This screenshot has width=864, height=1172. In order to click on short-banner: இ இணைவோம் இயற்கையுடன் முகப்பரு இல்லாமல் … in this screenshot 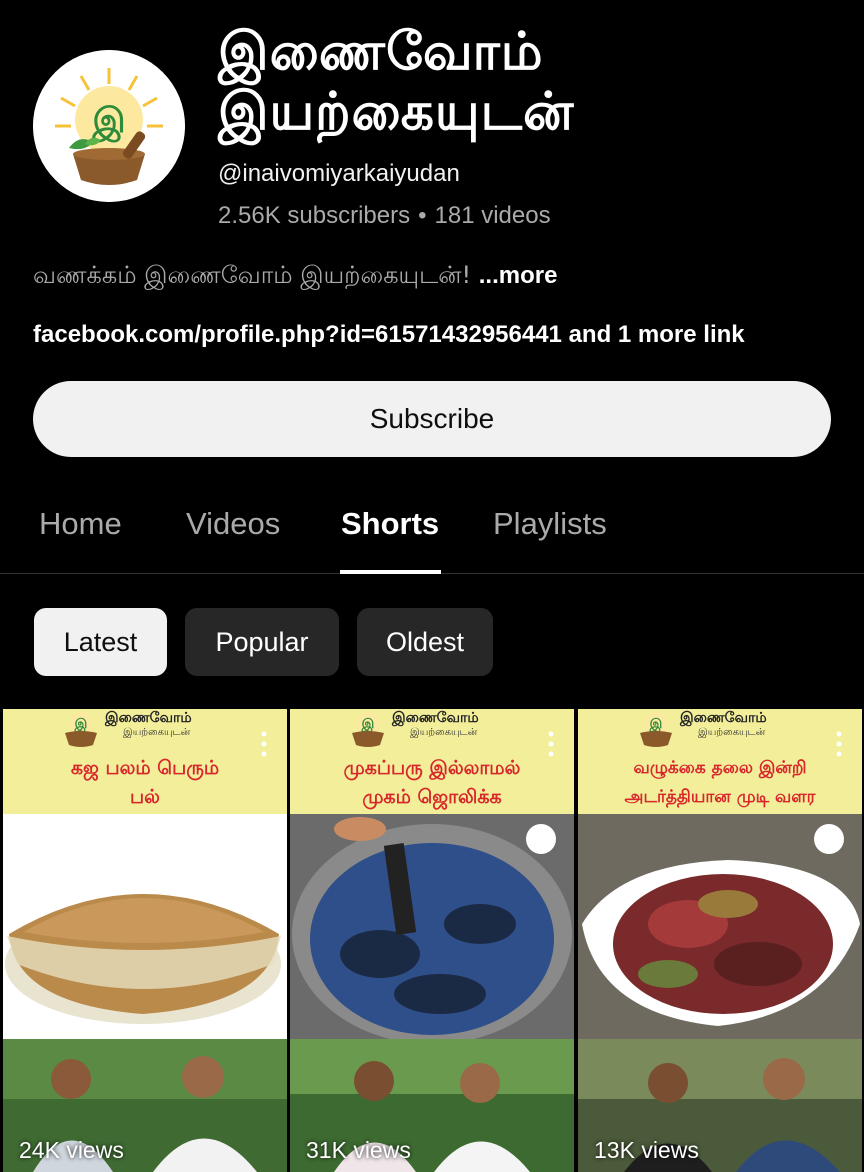, I will do `click(432, 761)`.